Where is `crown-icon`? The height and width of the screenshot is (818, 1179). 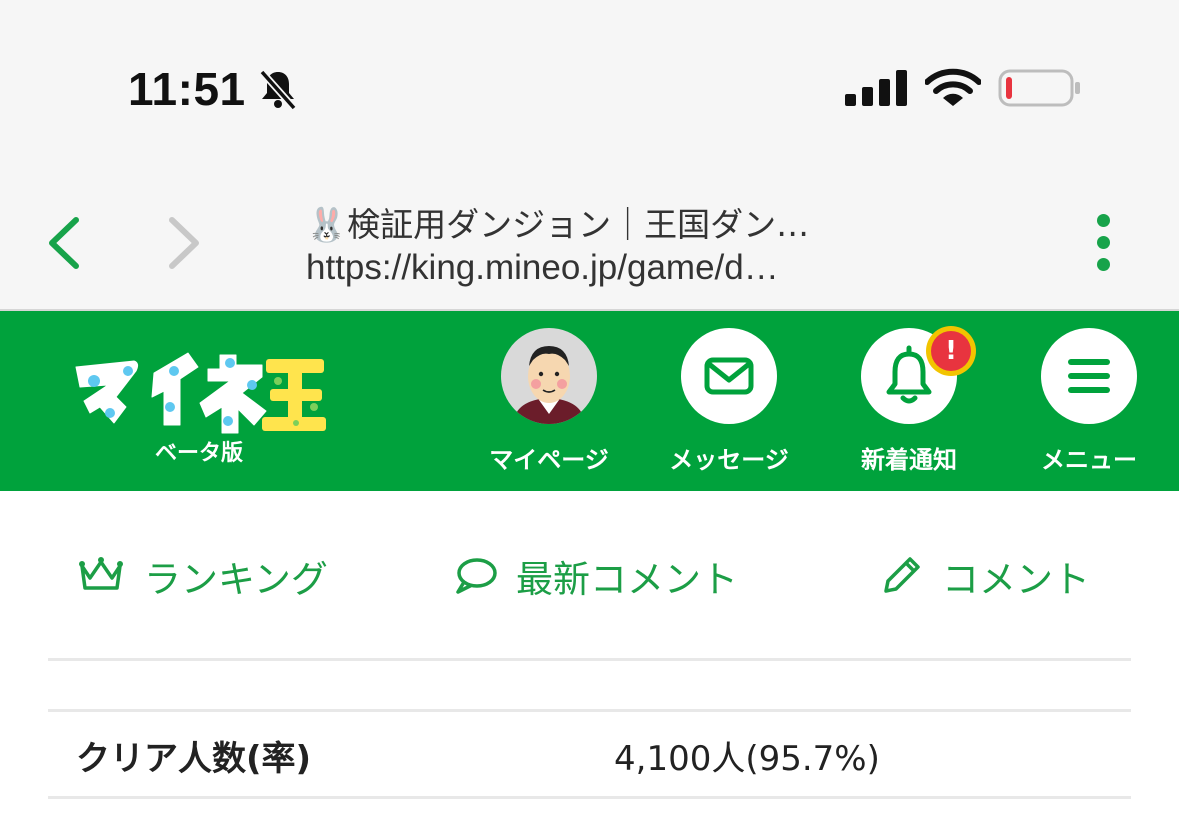
crown-icon is located at coordinates (101, 573).